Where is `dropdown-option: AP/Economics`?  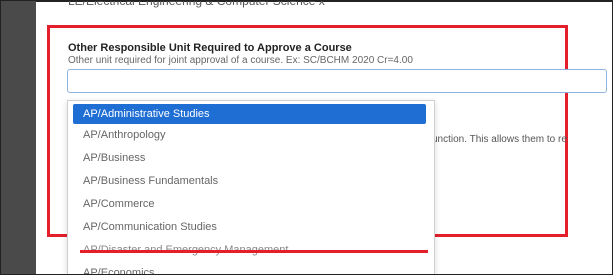
dropdown-option: AP/Economics is located at coordinates (251, 268).